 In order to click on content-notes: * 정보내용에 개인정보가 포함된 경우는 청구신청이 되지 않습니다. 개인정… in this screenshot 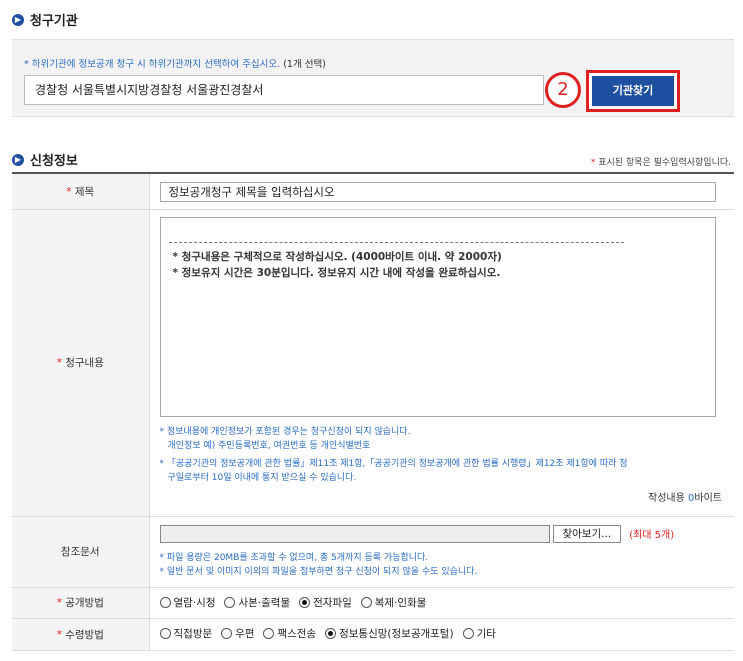, I will do `click(441, 455)`.